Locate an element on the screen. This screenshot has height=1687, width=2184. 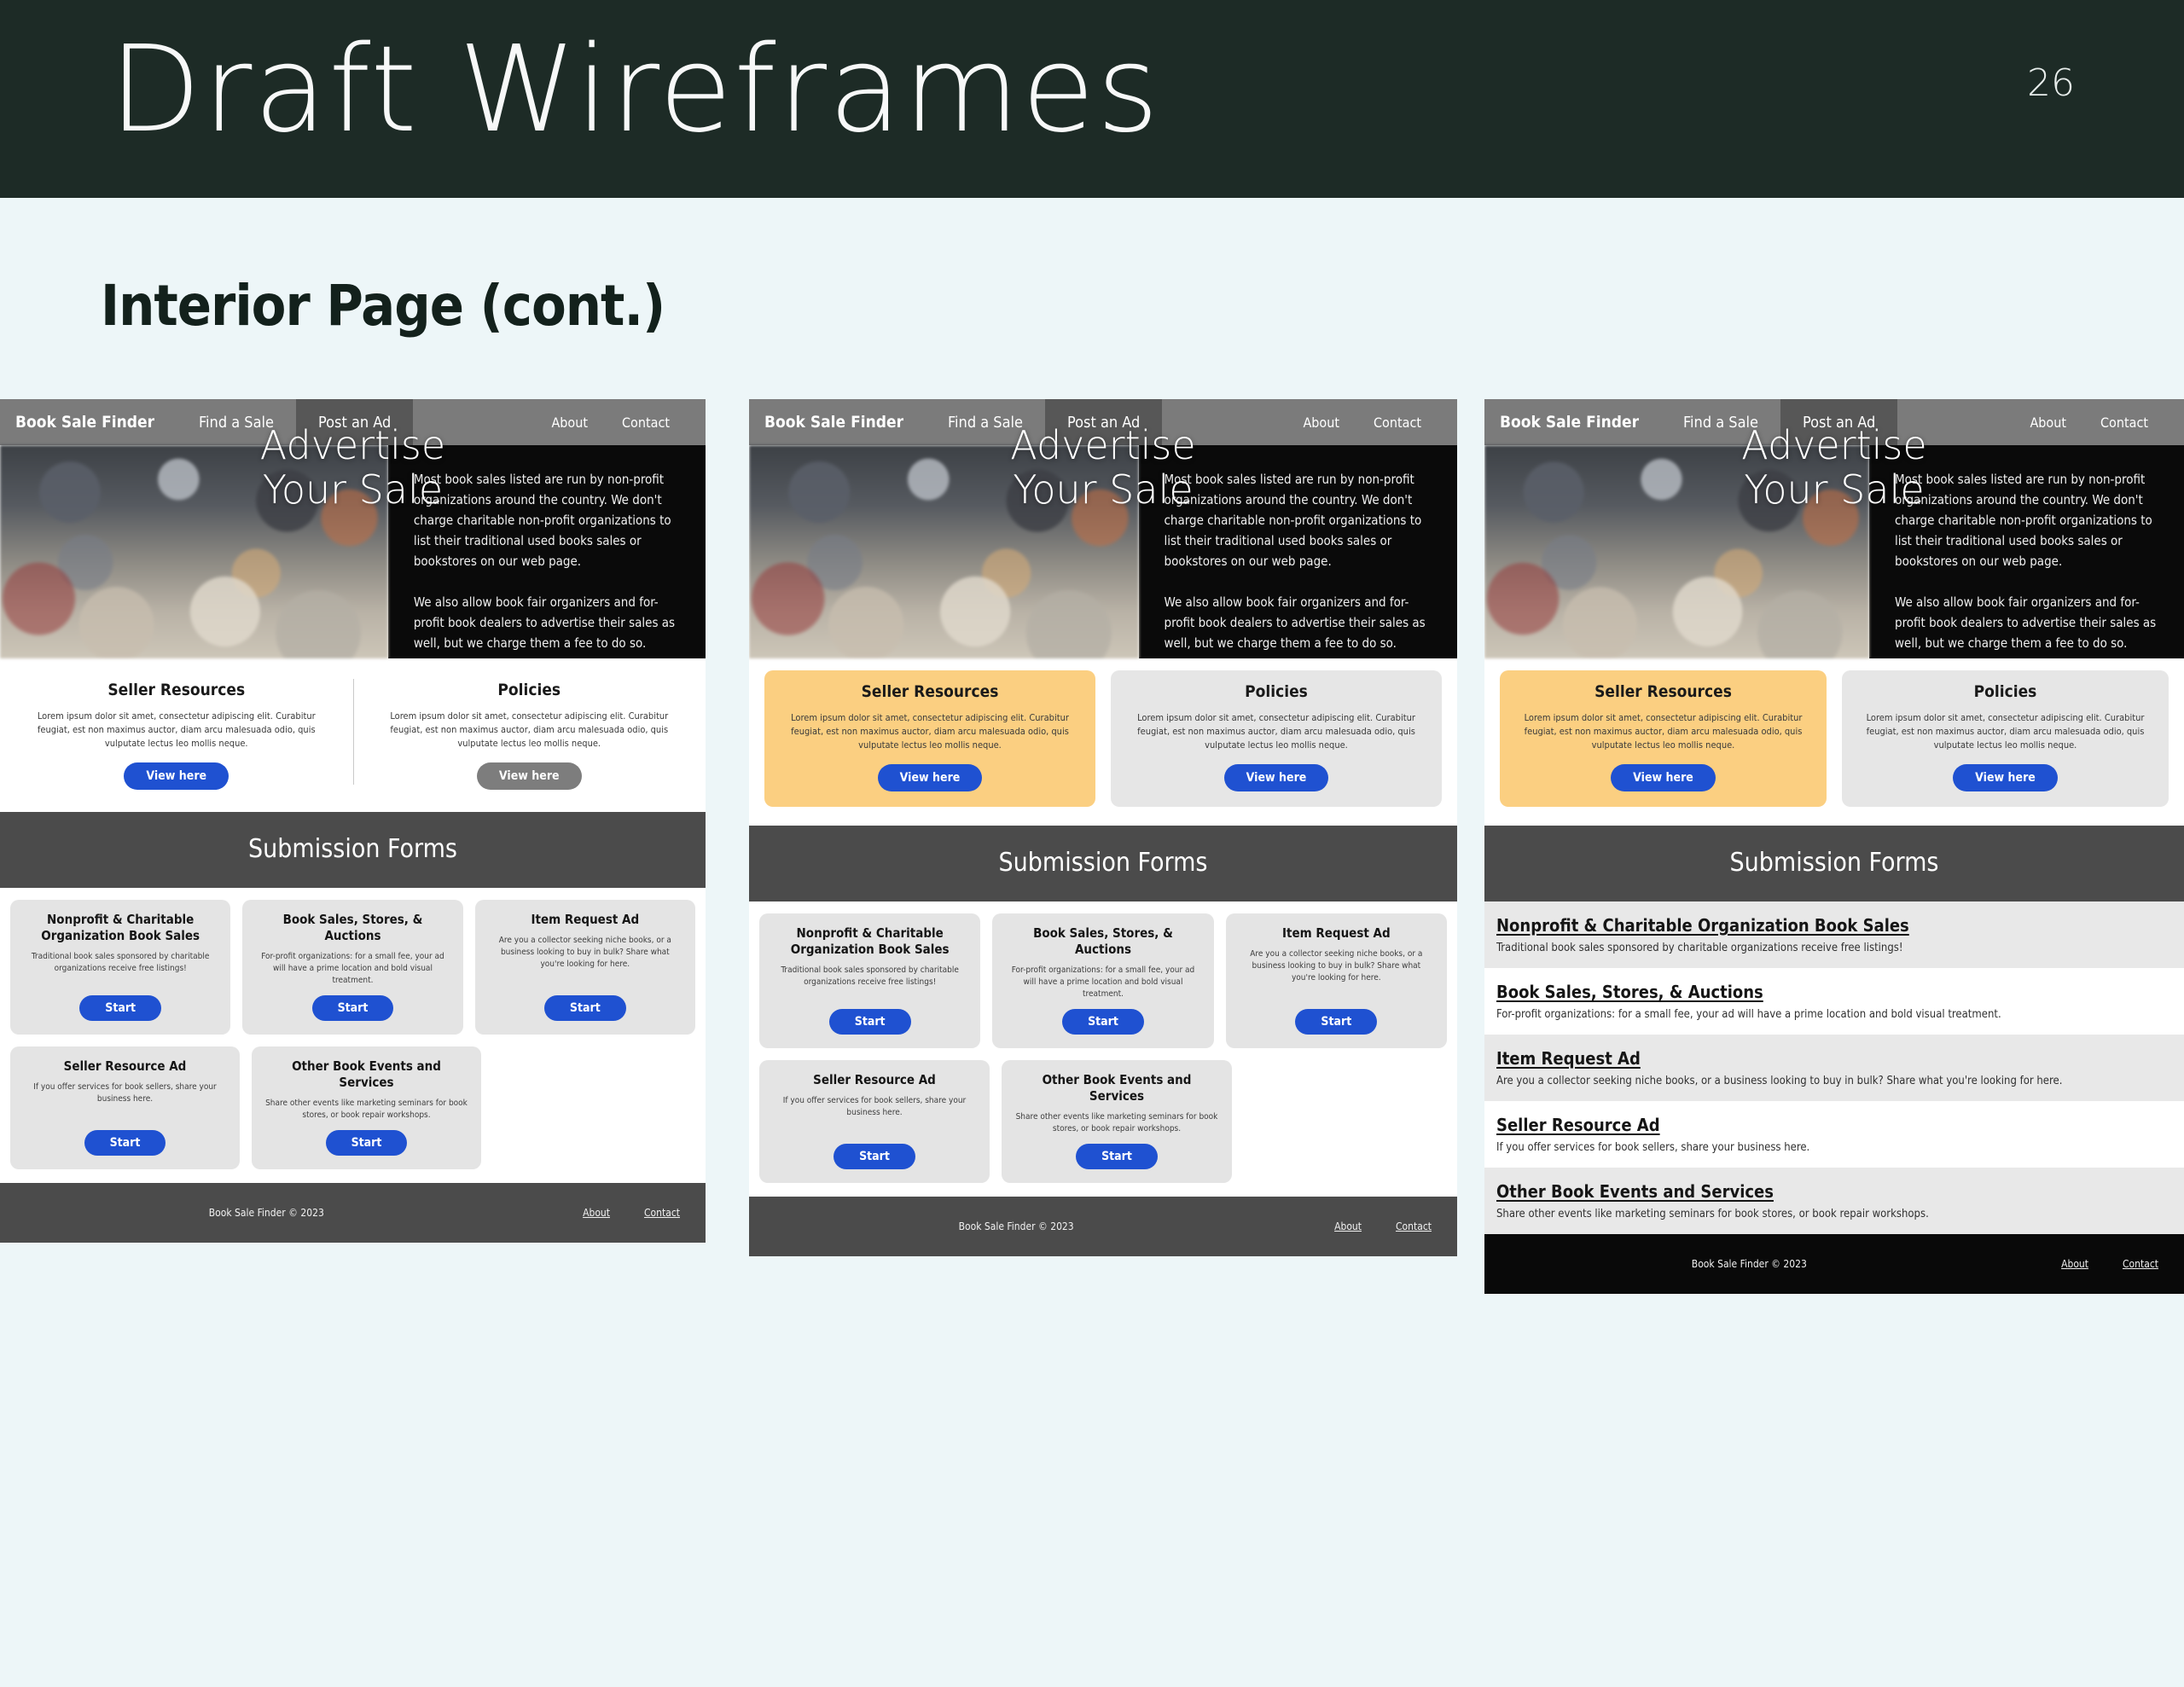
form-card-spacer is located at coordinates (1345, 1122).